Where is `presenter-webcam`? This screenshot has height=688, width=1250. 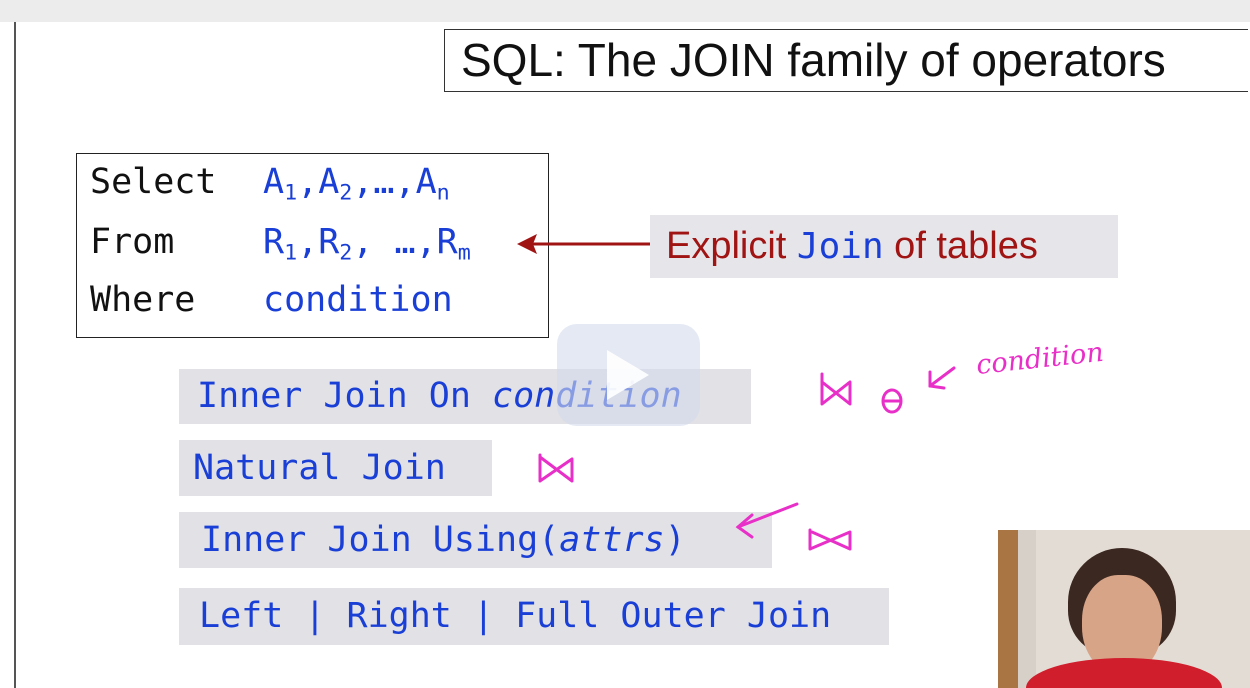 presenter-webcam is located at coordinates (1124, 609).